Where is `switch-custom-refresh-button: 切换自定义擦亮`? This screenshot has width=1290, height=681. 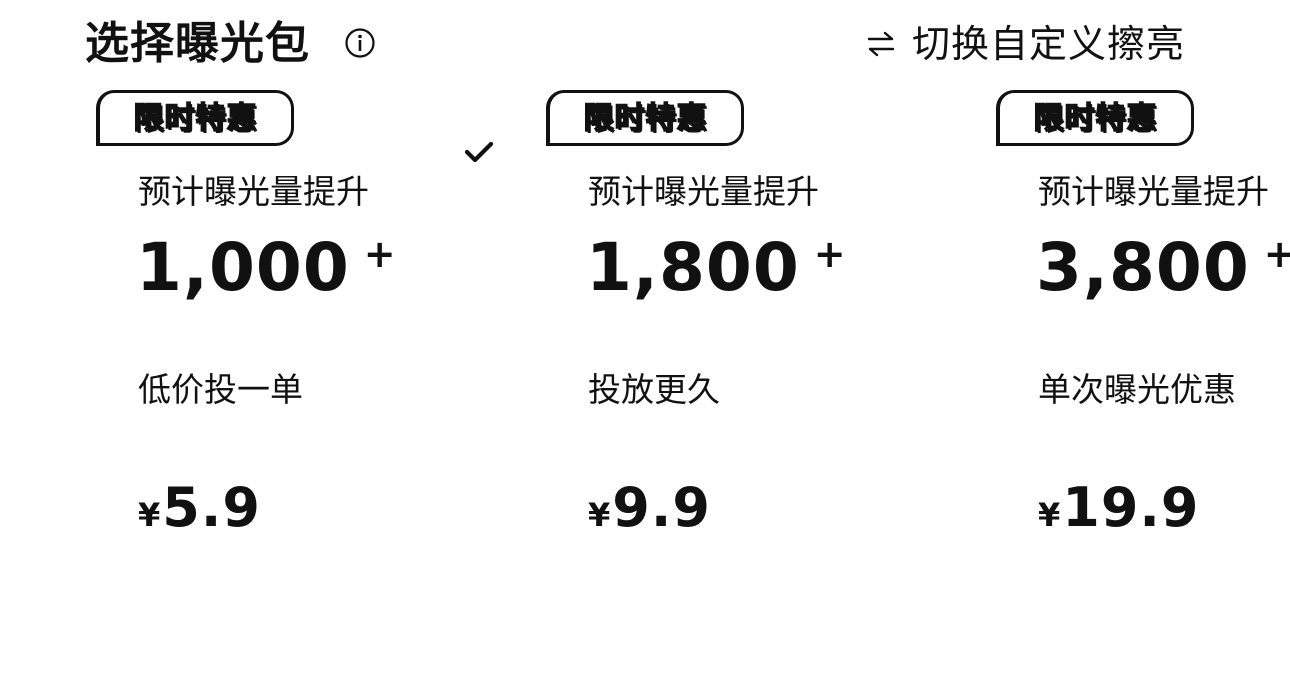 switch-custom-refresh-button: 切换自定义擦亮 is located at coordinates (1025, 44).